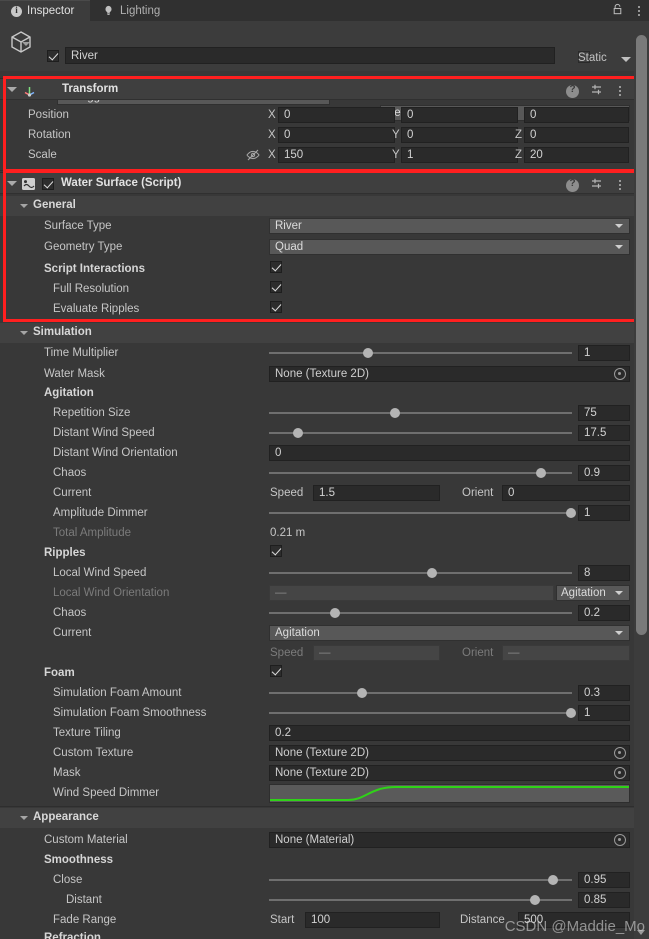 This screenshot has height=939, width=649. I want to click on lock-icon, so click(617, 10).